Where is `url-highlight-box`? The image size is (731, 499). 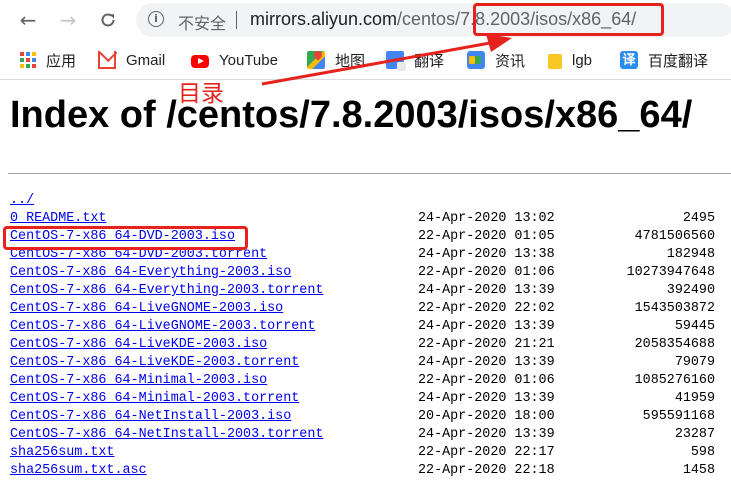
url-highlight-box is located at coordinates (568, 19).